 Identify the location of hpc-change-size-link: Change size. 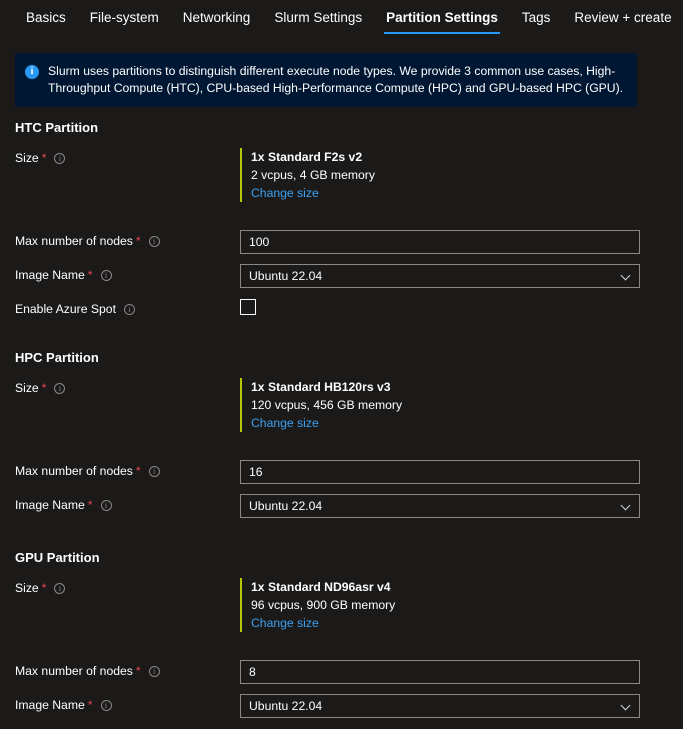
(285, 423).